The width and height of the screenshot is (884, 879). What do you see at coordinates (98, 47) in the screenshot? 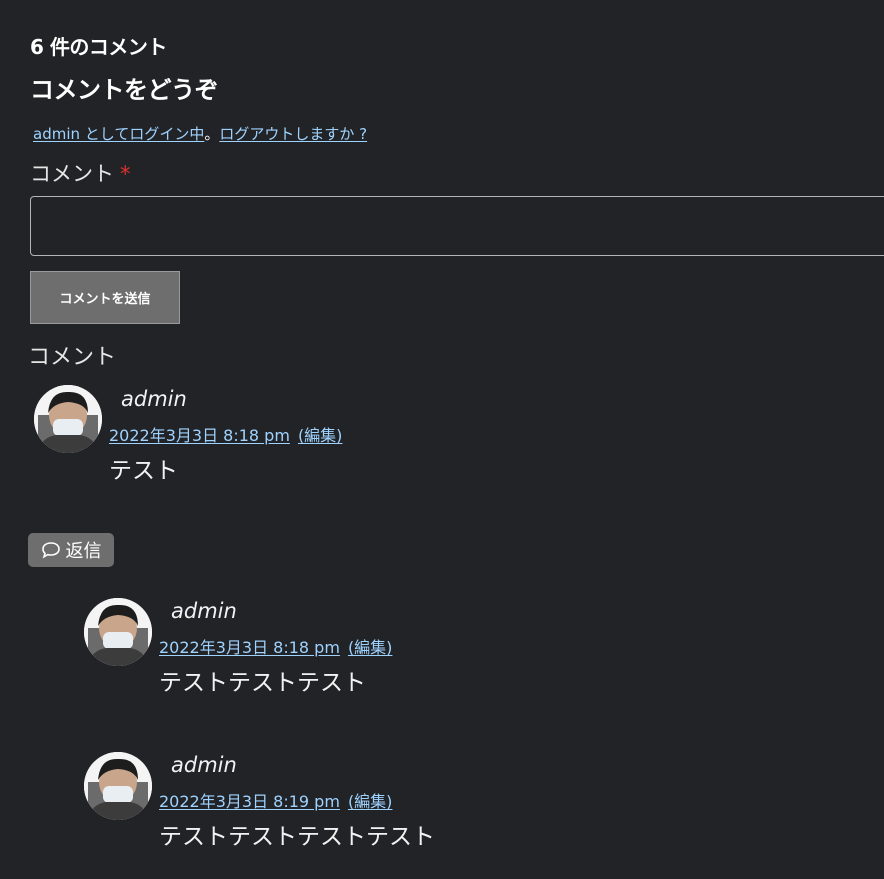
I see `comments-count-title: 6 件のコメント` at bounding box center [98, 47].